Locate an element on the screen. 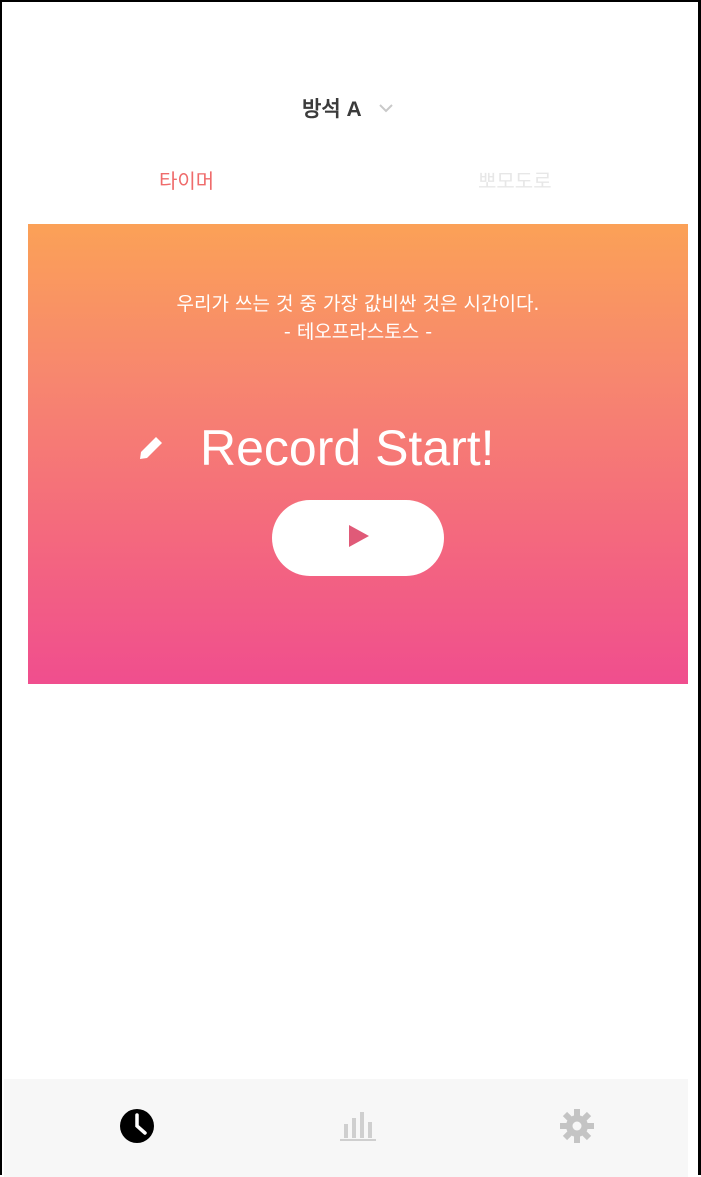 The image size is (701, 1177). record-start-label-row: Record Start! is located at coordinates (315, 448).